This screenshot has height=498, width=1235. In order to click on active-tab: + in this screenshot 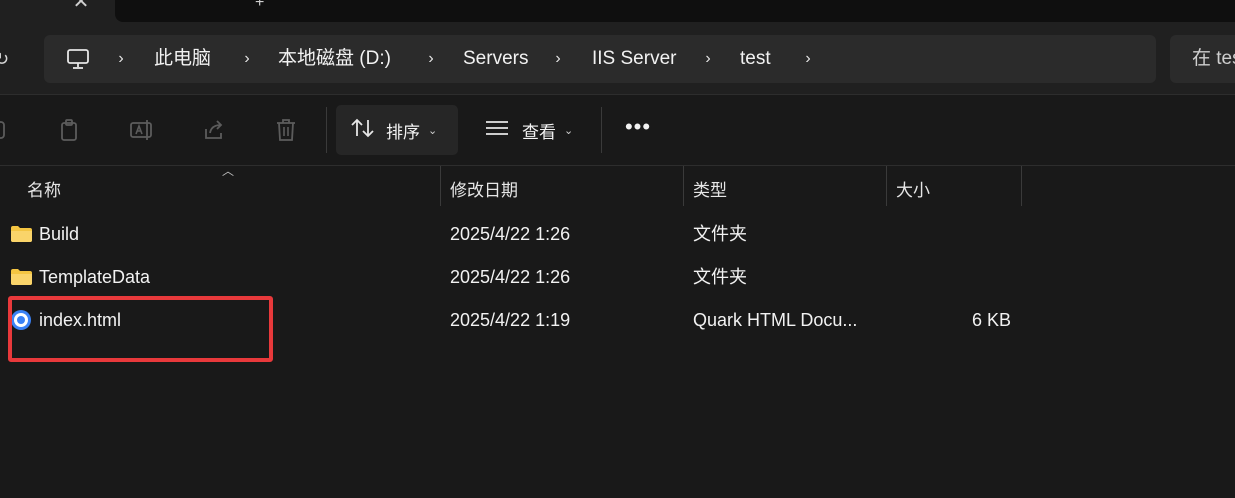, I will do `click(675, 11)`.